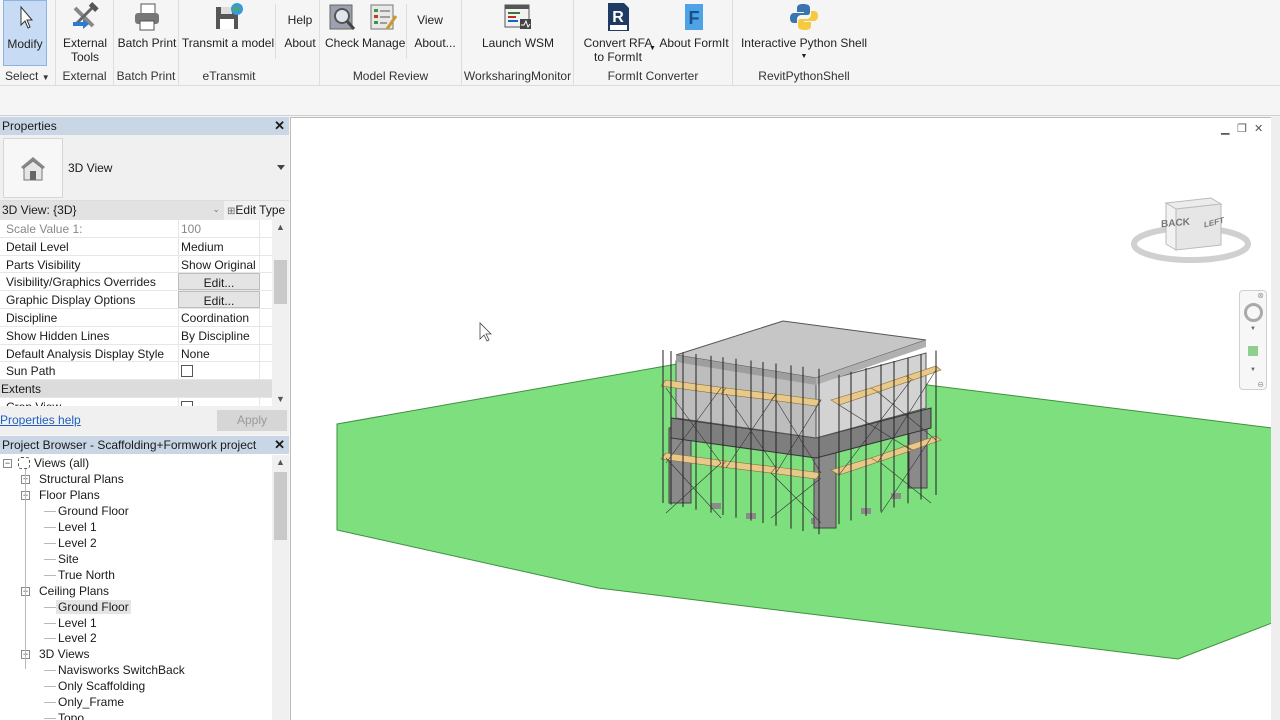  I want to click on convert-rfa-button: R Convert RFA to FormIt, so click(618, 32).